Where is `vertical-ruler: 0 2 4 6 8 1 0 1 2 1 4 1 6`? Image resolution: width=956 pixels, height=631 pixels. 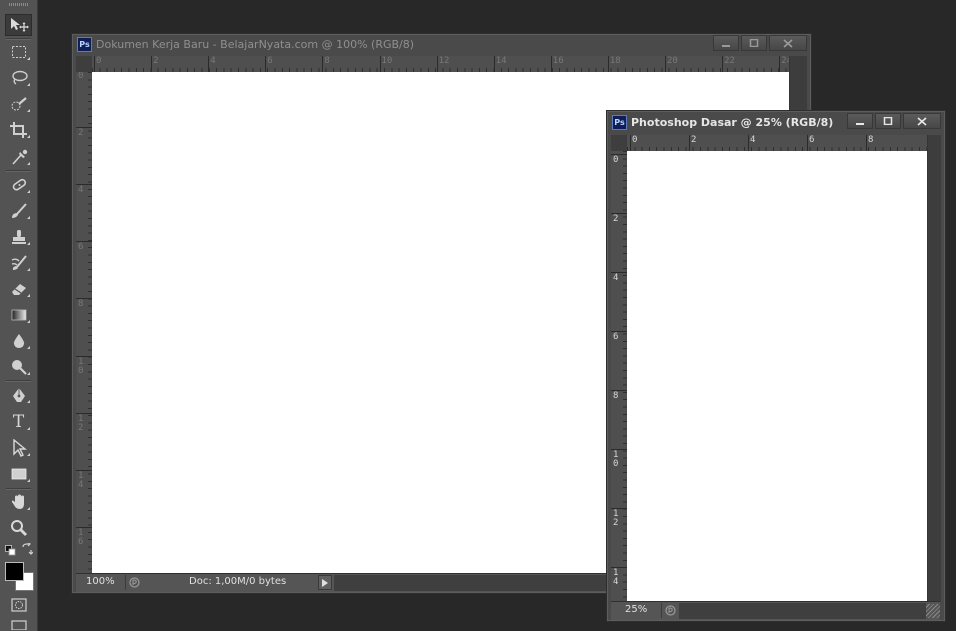
vertical-ruler: 0 2 4 6 8 1 0 1 2 1 4 1 6 is located at coordinates (84, 323).